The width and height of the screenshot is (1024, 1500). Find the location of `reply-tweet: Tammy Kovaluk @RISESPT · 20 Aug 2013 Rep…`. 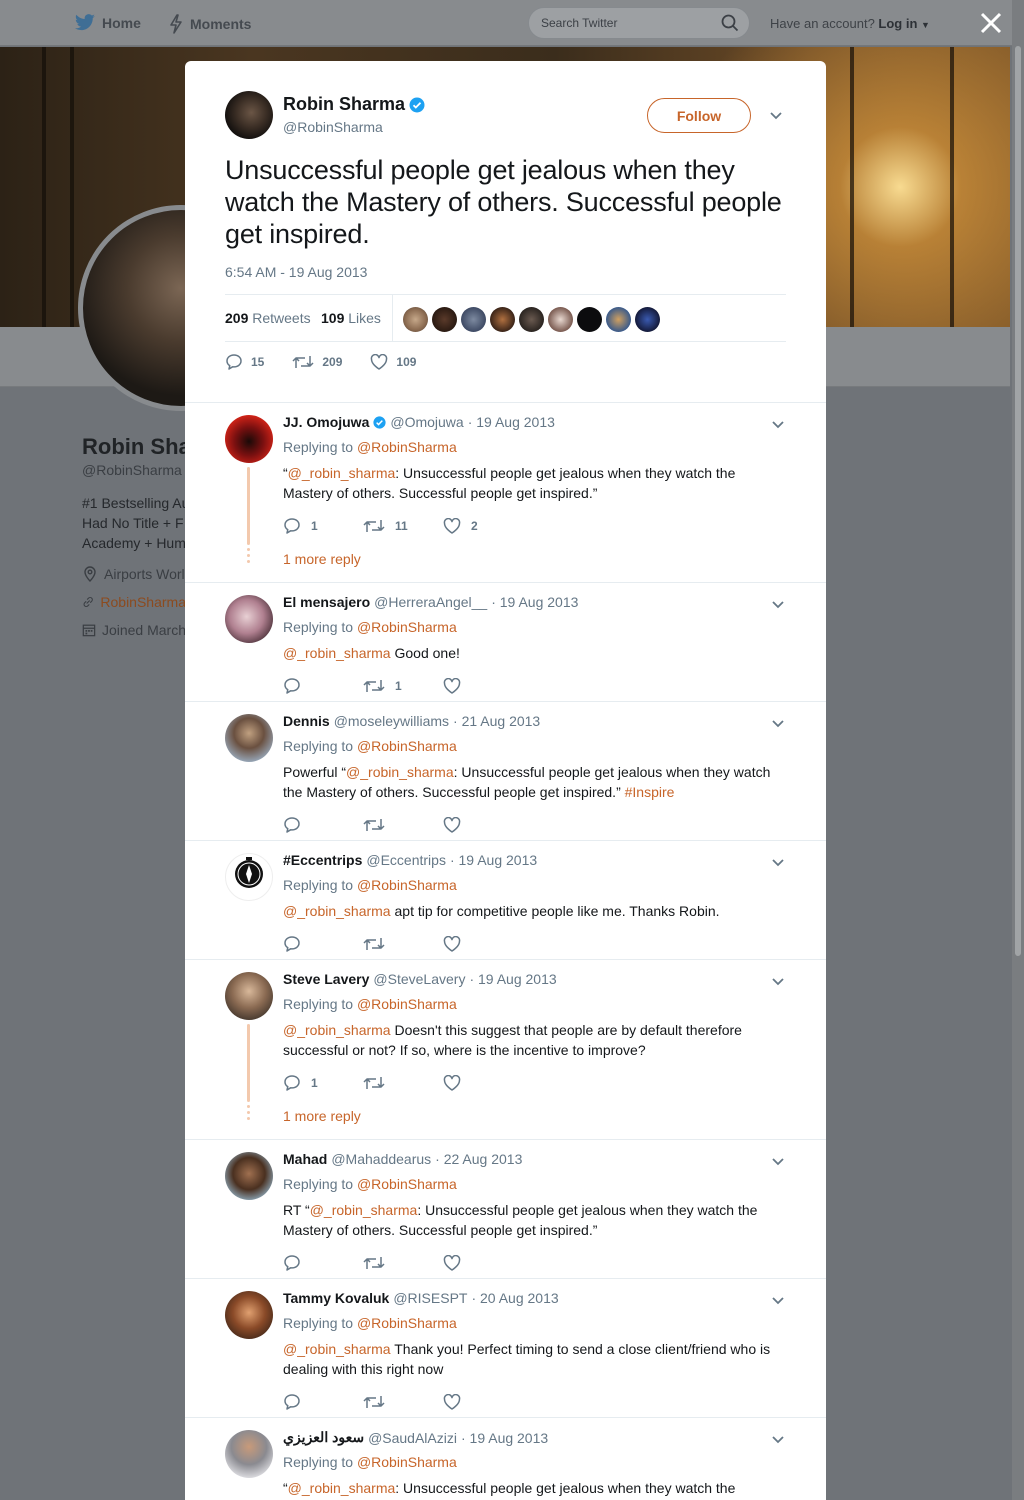

reply-tweet: Tammy Kovaluk @RISESPT · 20 Aug 2013 Rep… is located at coordinates (505, 1348).